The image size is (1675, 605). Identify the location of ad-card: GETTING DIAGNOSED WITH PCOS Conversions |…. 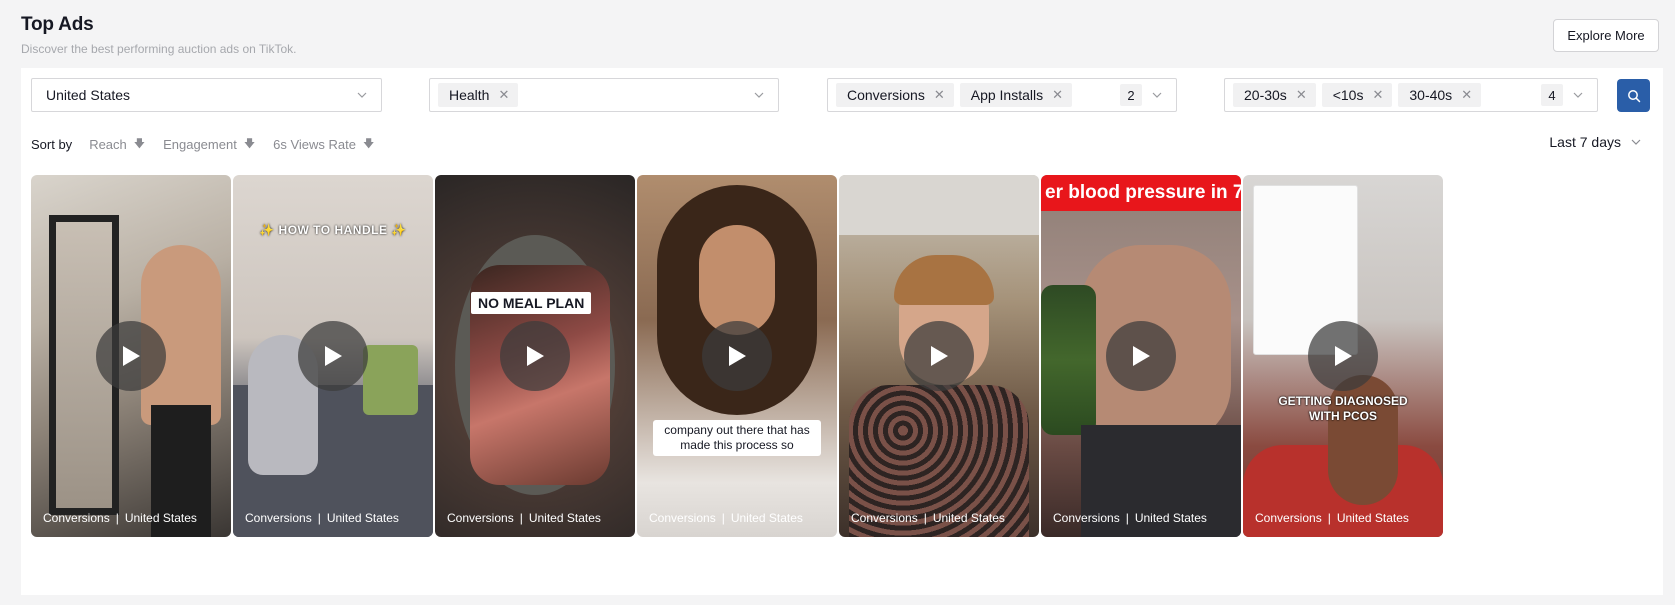
(1343, 356).